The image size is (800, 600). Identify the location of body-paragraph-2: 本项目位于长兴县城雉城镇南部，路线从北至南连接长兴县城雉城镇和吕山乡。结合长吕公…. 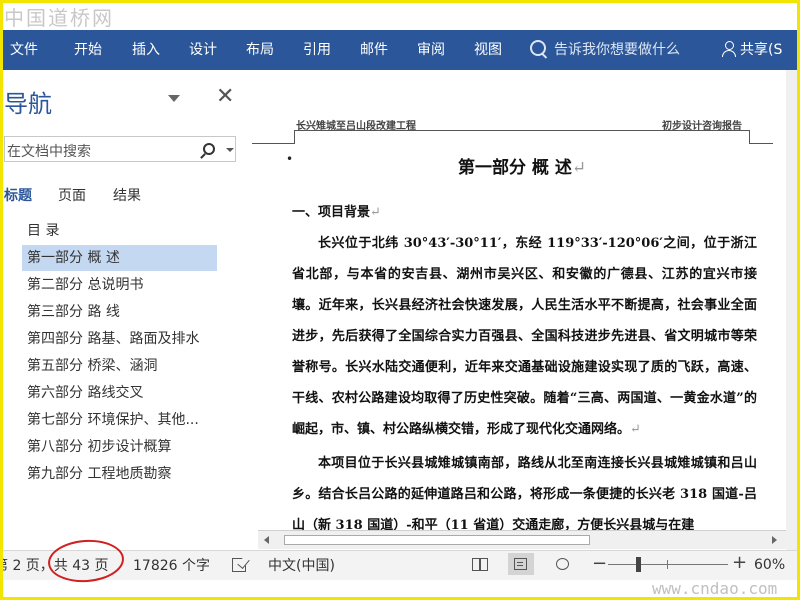
(524, 493).